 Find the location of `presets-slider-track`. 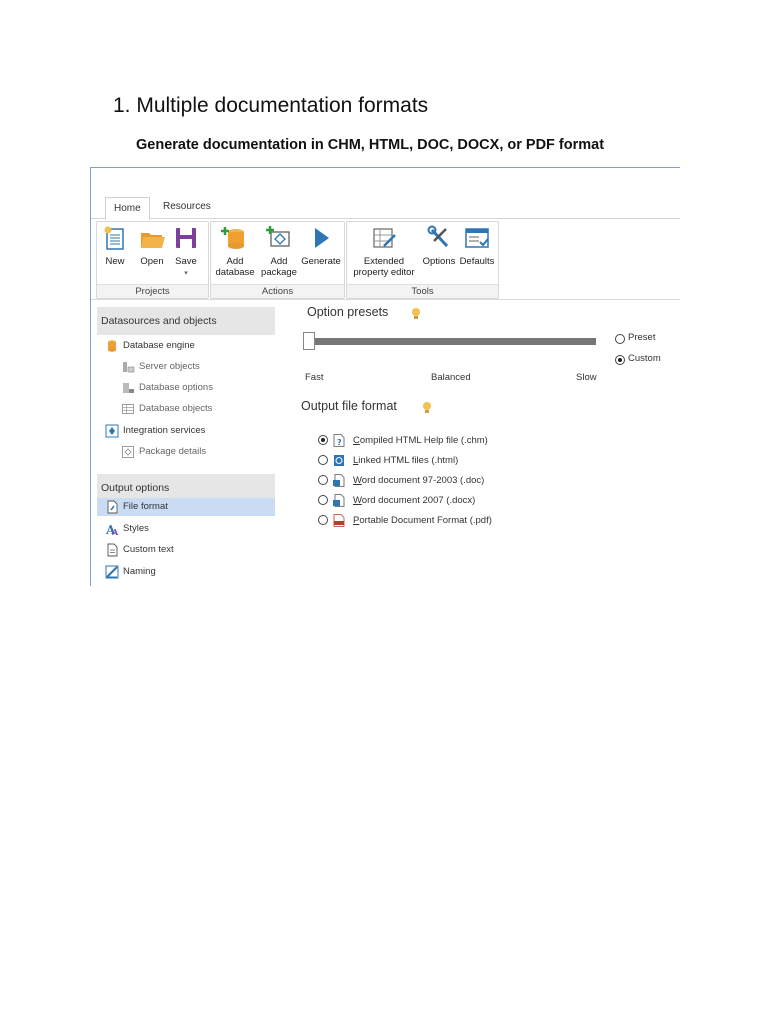

presets-slider-track is located at coordinates (450, 341).